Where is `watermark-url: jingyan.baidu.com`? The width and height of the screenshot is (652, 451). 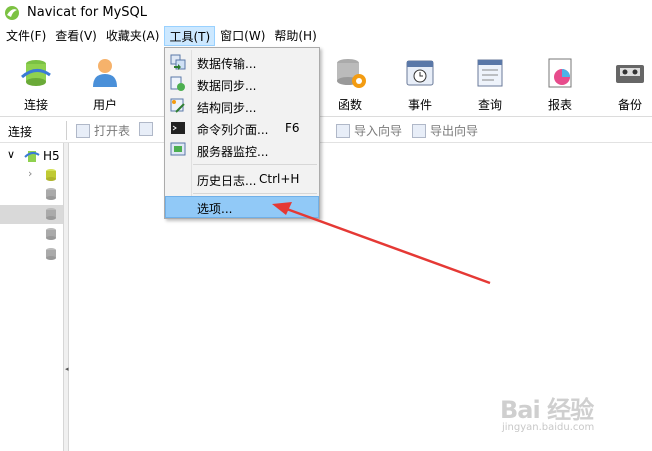 watermark-url: jingyan.baidu.com is located at coordinates (548, 427).